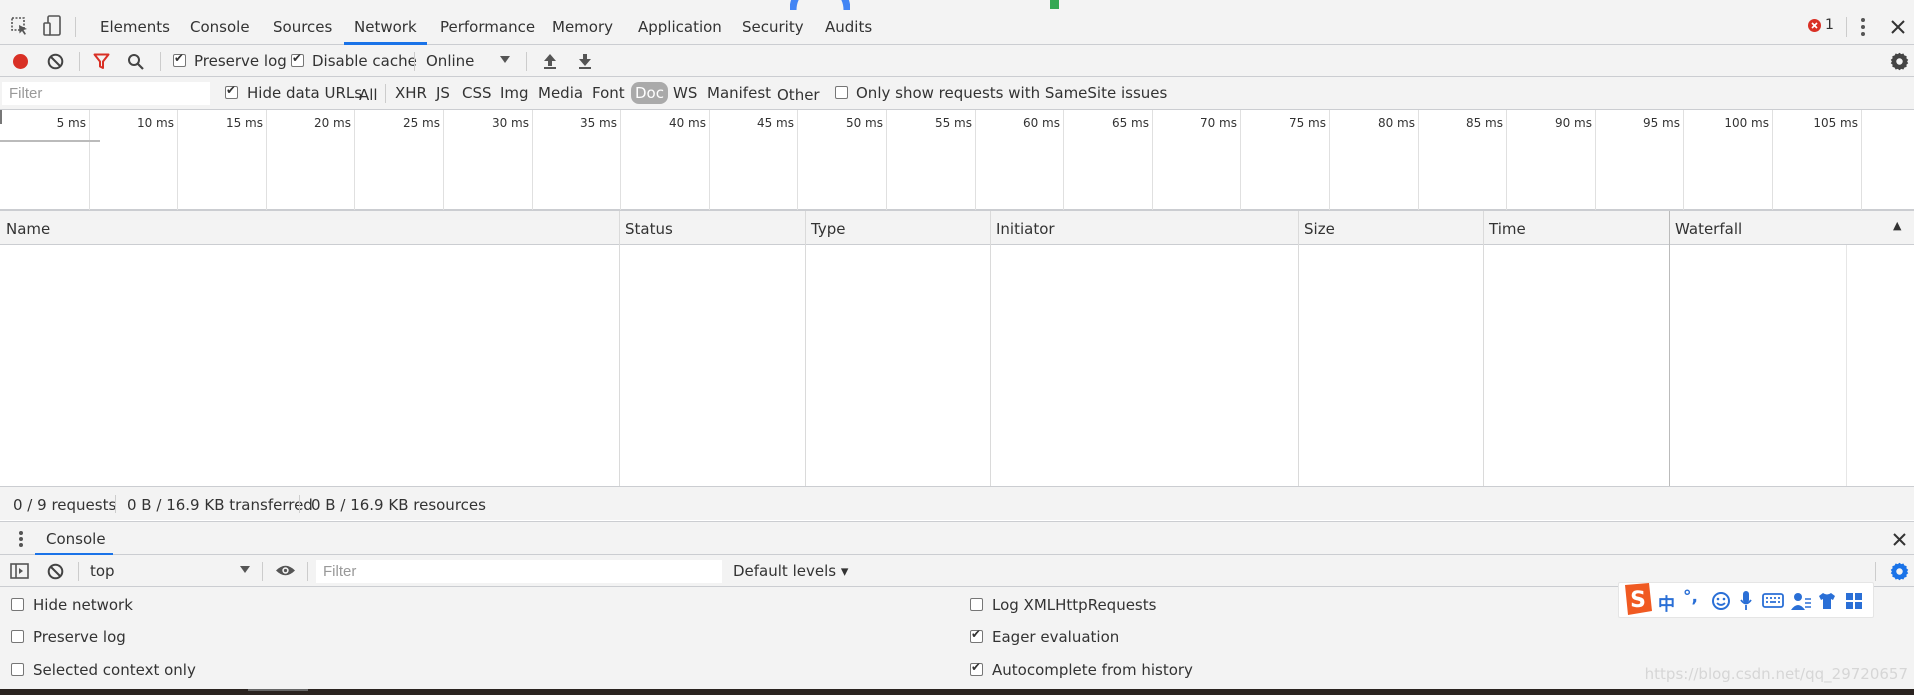 The width and height of the screenshot is (1914, 695). I want to click on sort-ascending-icon: ▲, so click(1897, 225).